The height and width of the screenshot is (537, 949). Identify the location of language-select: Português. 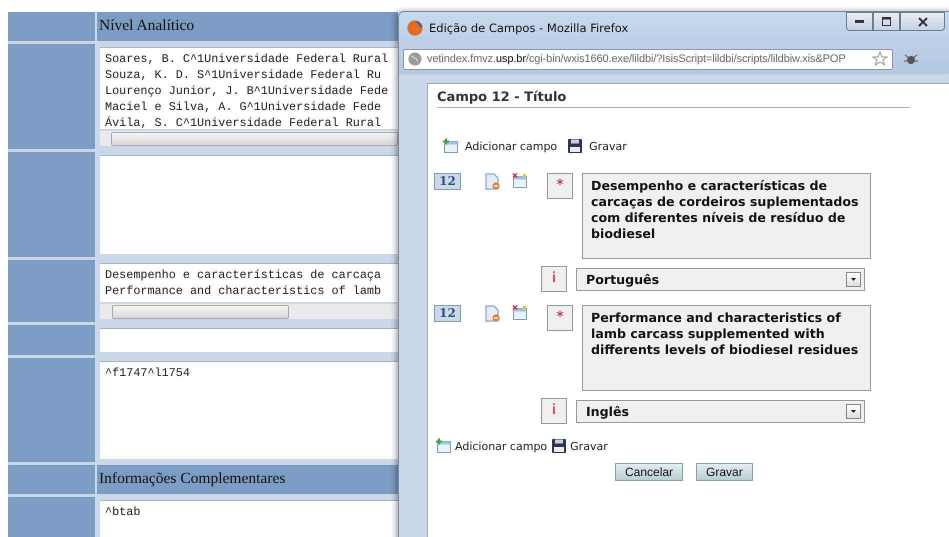
(720, 279).